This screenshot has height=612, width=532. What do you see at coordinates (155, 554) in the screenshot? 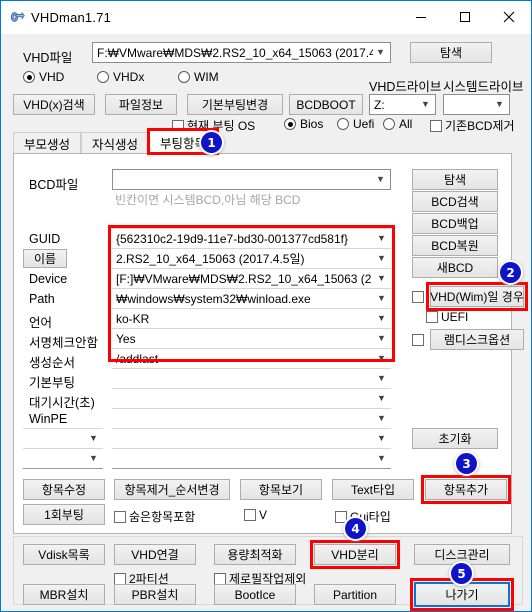
I see `vhd-attach-button: VHD연결` at bounding box center [155, 554].